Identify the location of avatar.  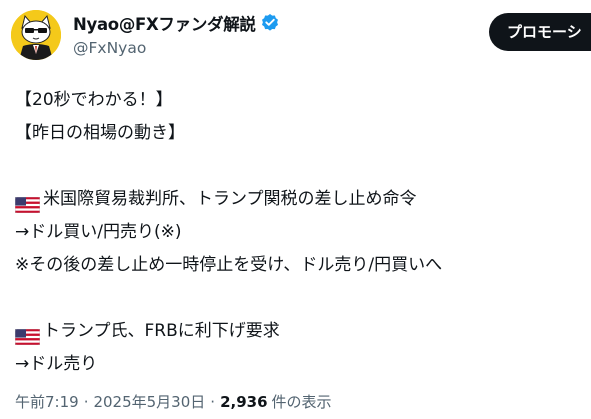
(36, 35).